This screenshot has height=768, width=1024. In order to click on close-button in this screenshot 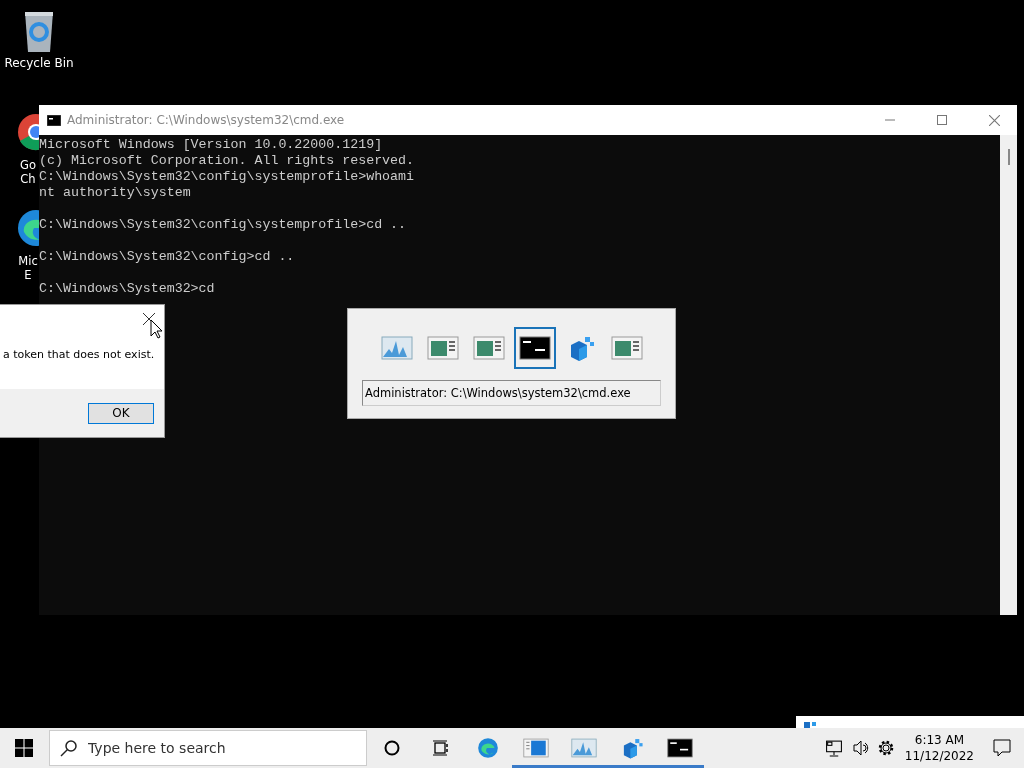, I will do `click(149, 319)`.